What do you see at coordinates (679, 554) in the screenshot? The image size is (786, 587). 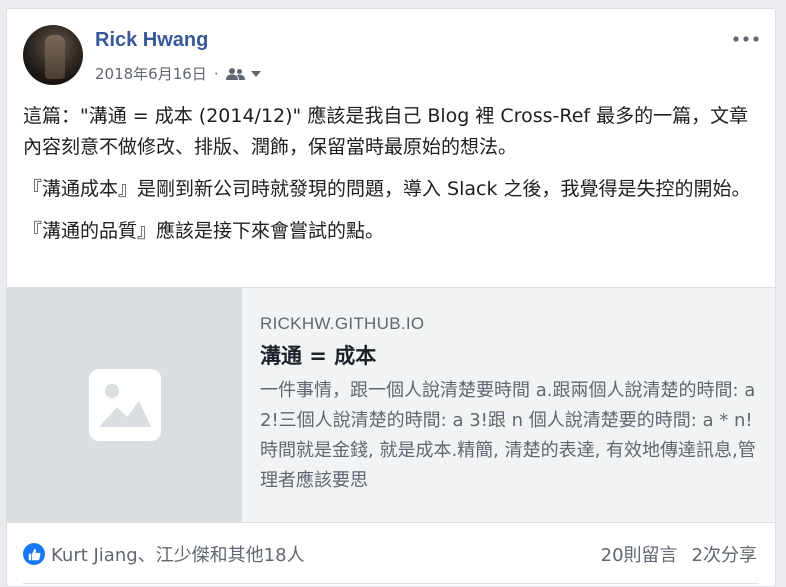 I see `engagement-counts: 20則留言 2次分享` at bounding box center [679, 554].